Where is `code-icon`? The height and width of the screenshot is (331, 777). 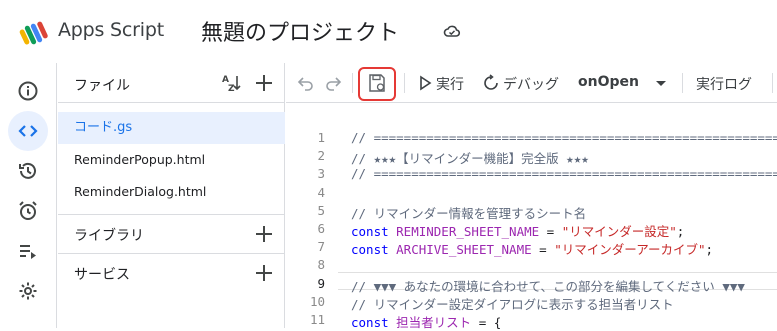 code-icon is located at coordinates (28, 131).